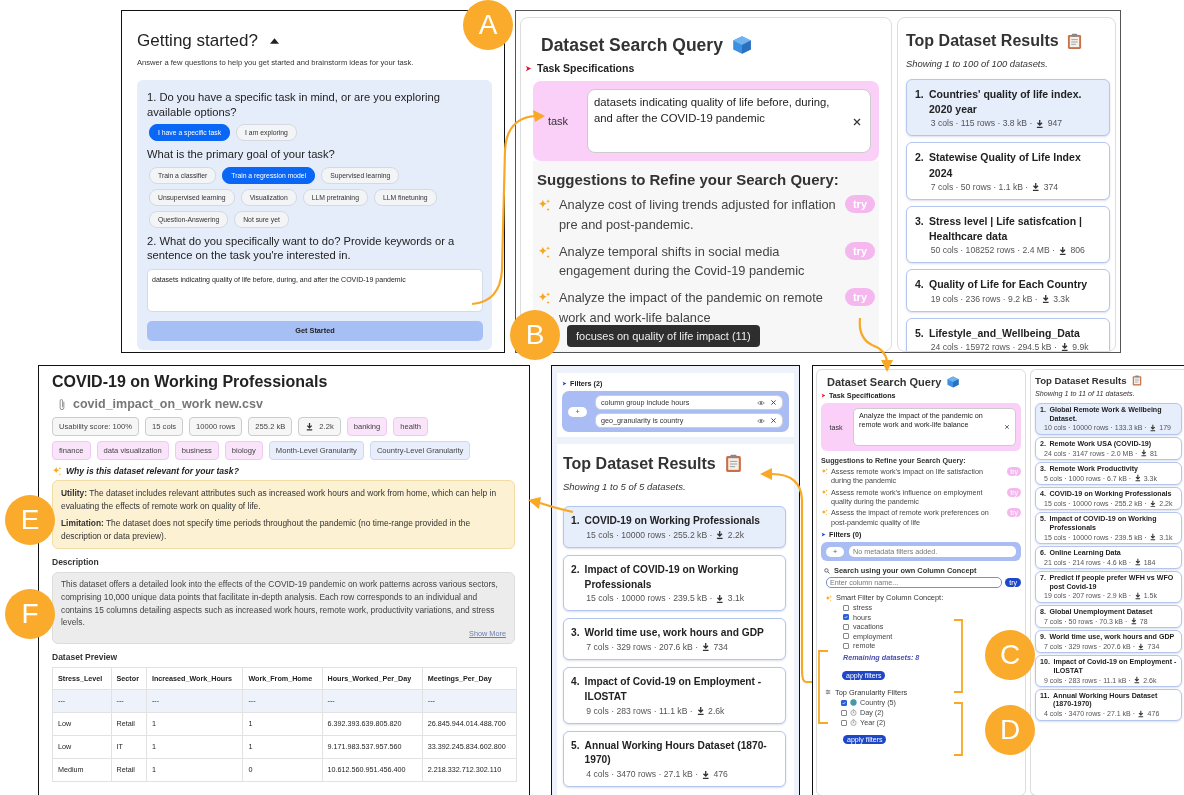  Describe the element at coordinates (853, 713) in the screenshot. I see `stopwatch-icon` at that location.